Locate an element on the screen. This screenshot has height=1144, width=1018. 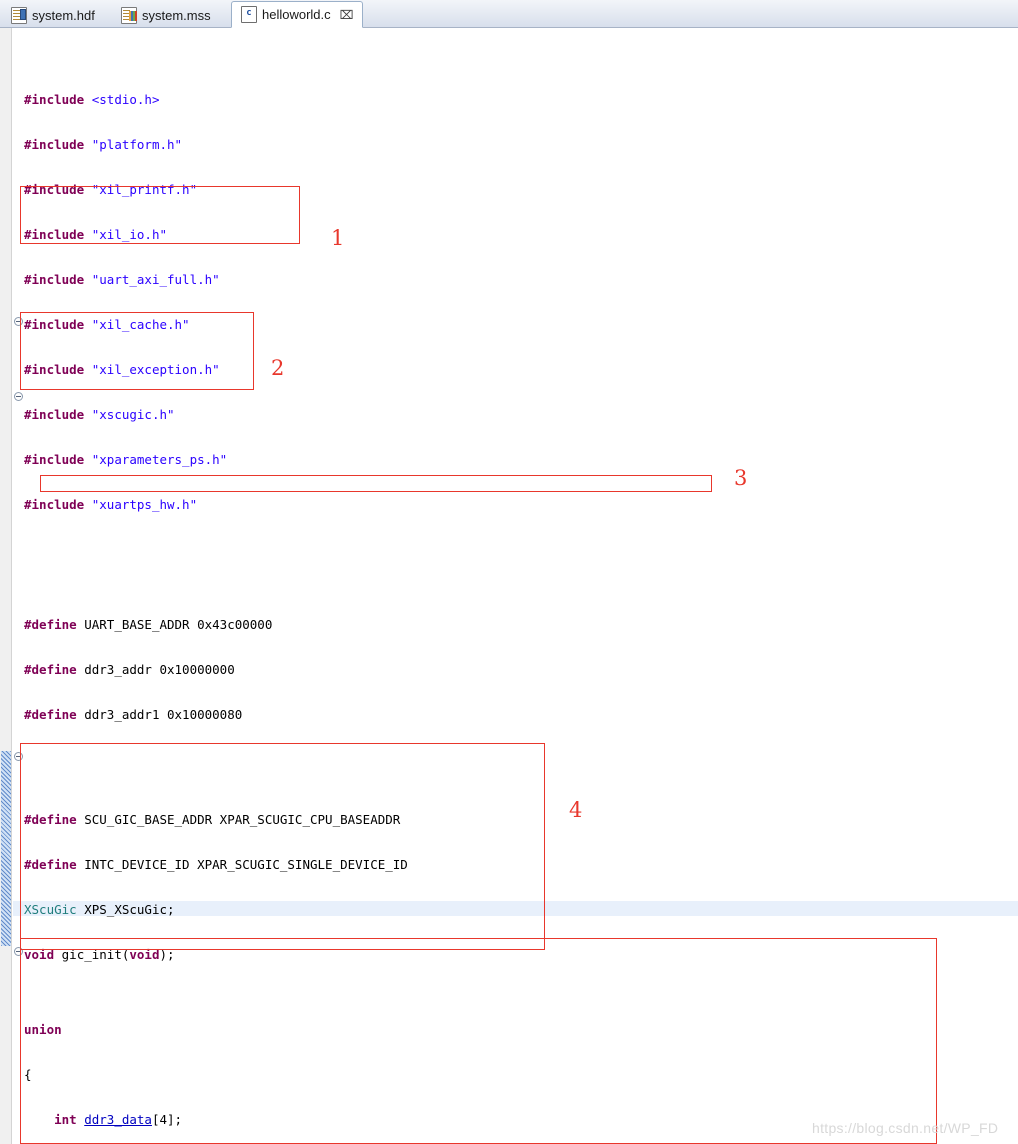
tab-system-mss: system.mss is located at coordinates (166, 15).